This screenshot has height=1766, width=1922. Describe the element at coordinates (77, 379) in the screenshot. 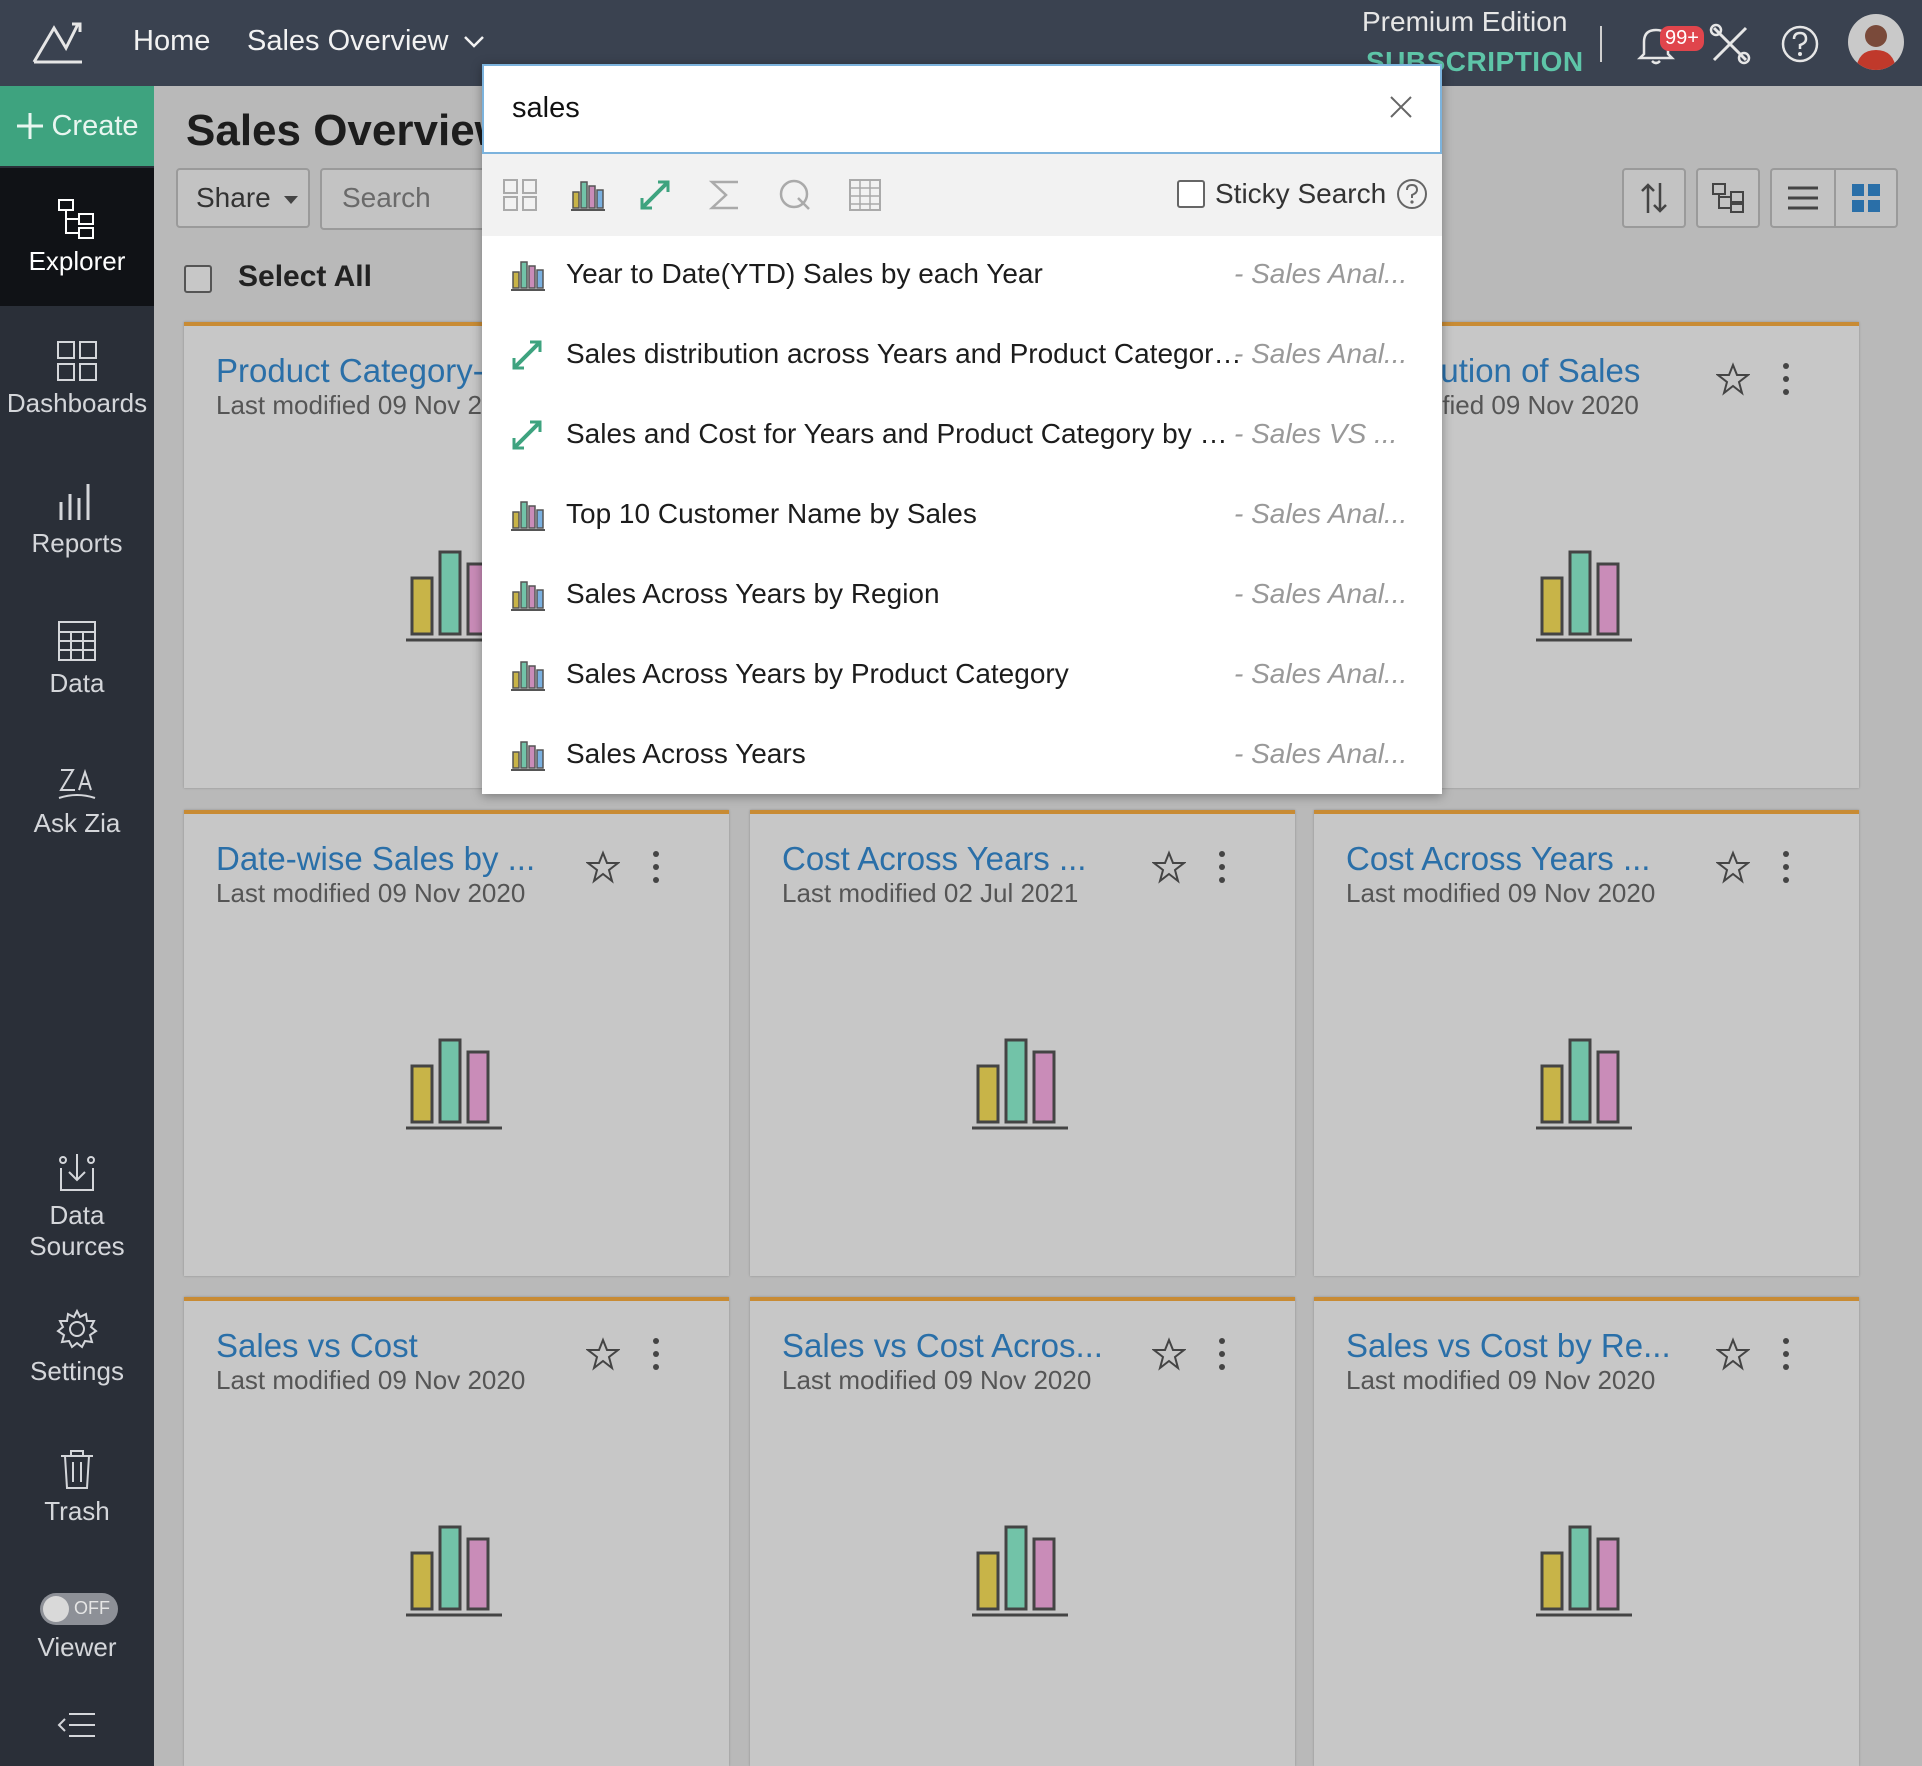

I see `sidebar-item-dashboards: Dashboards` at that location.